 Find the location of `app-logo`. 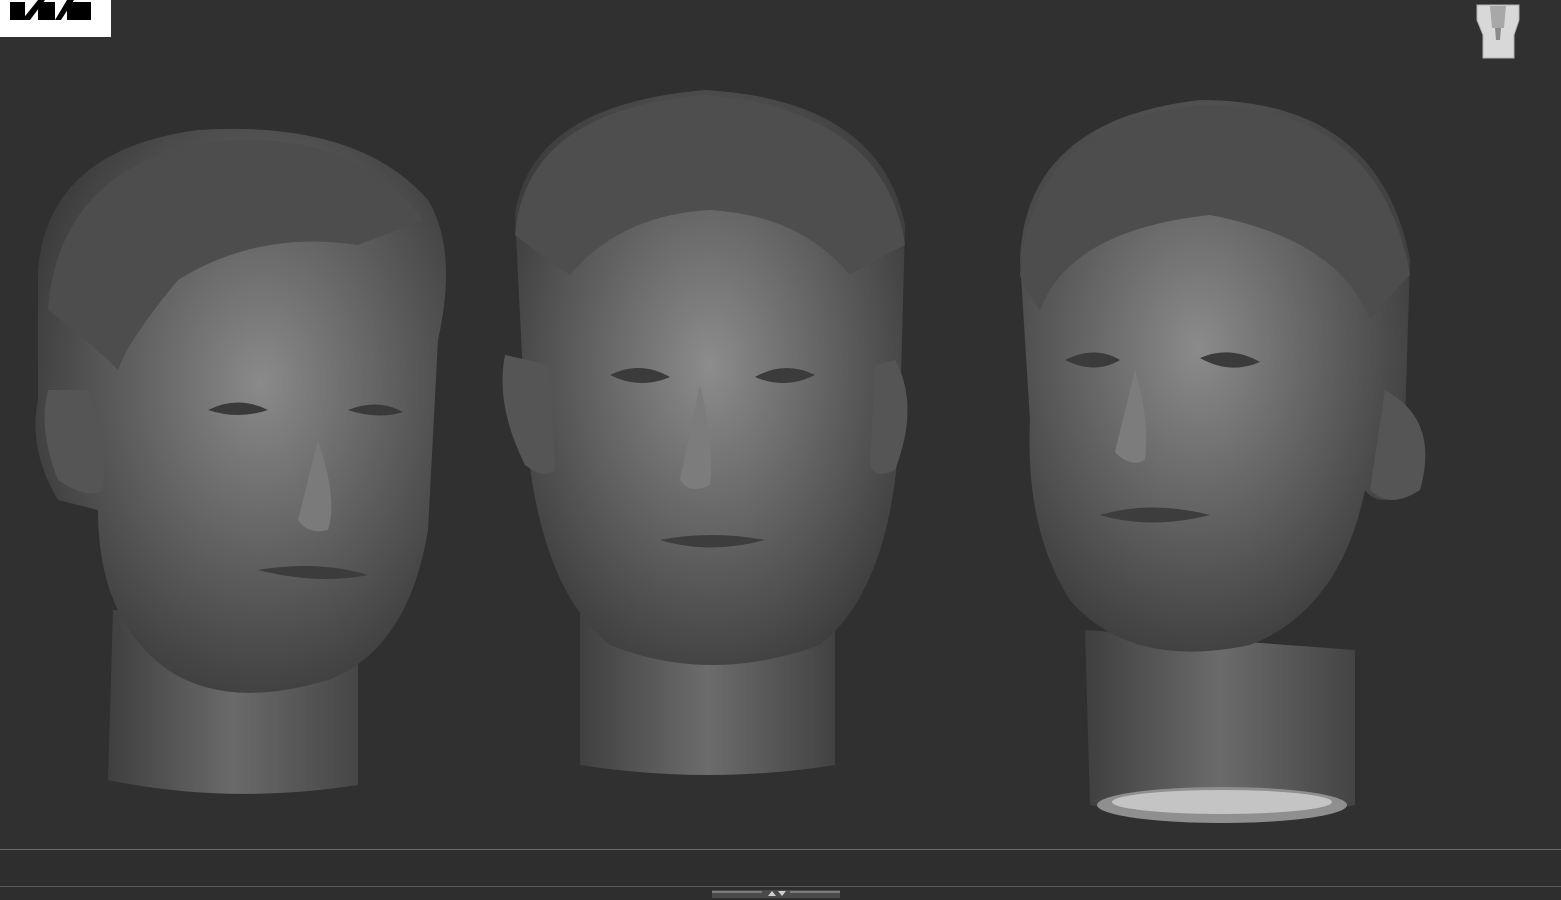

app-logo is located at coordinates (55, 18).